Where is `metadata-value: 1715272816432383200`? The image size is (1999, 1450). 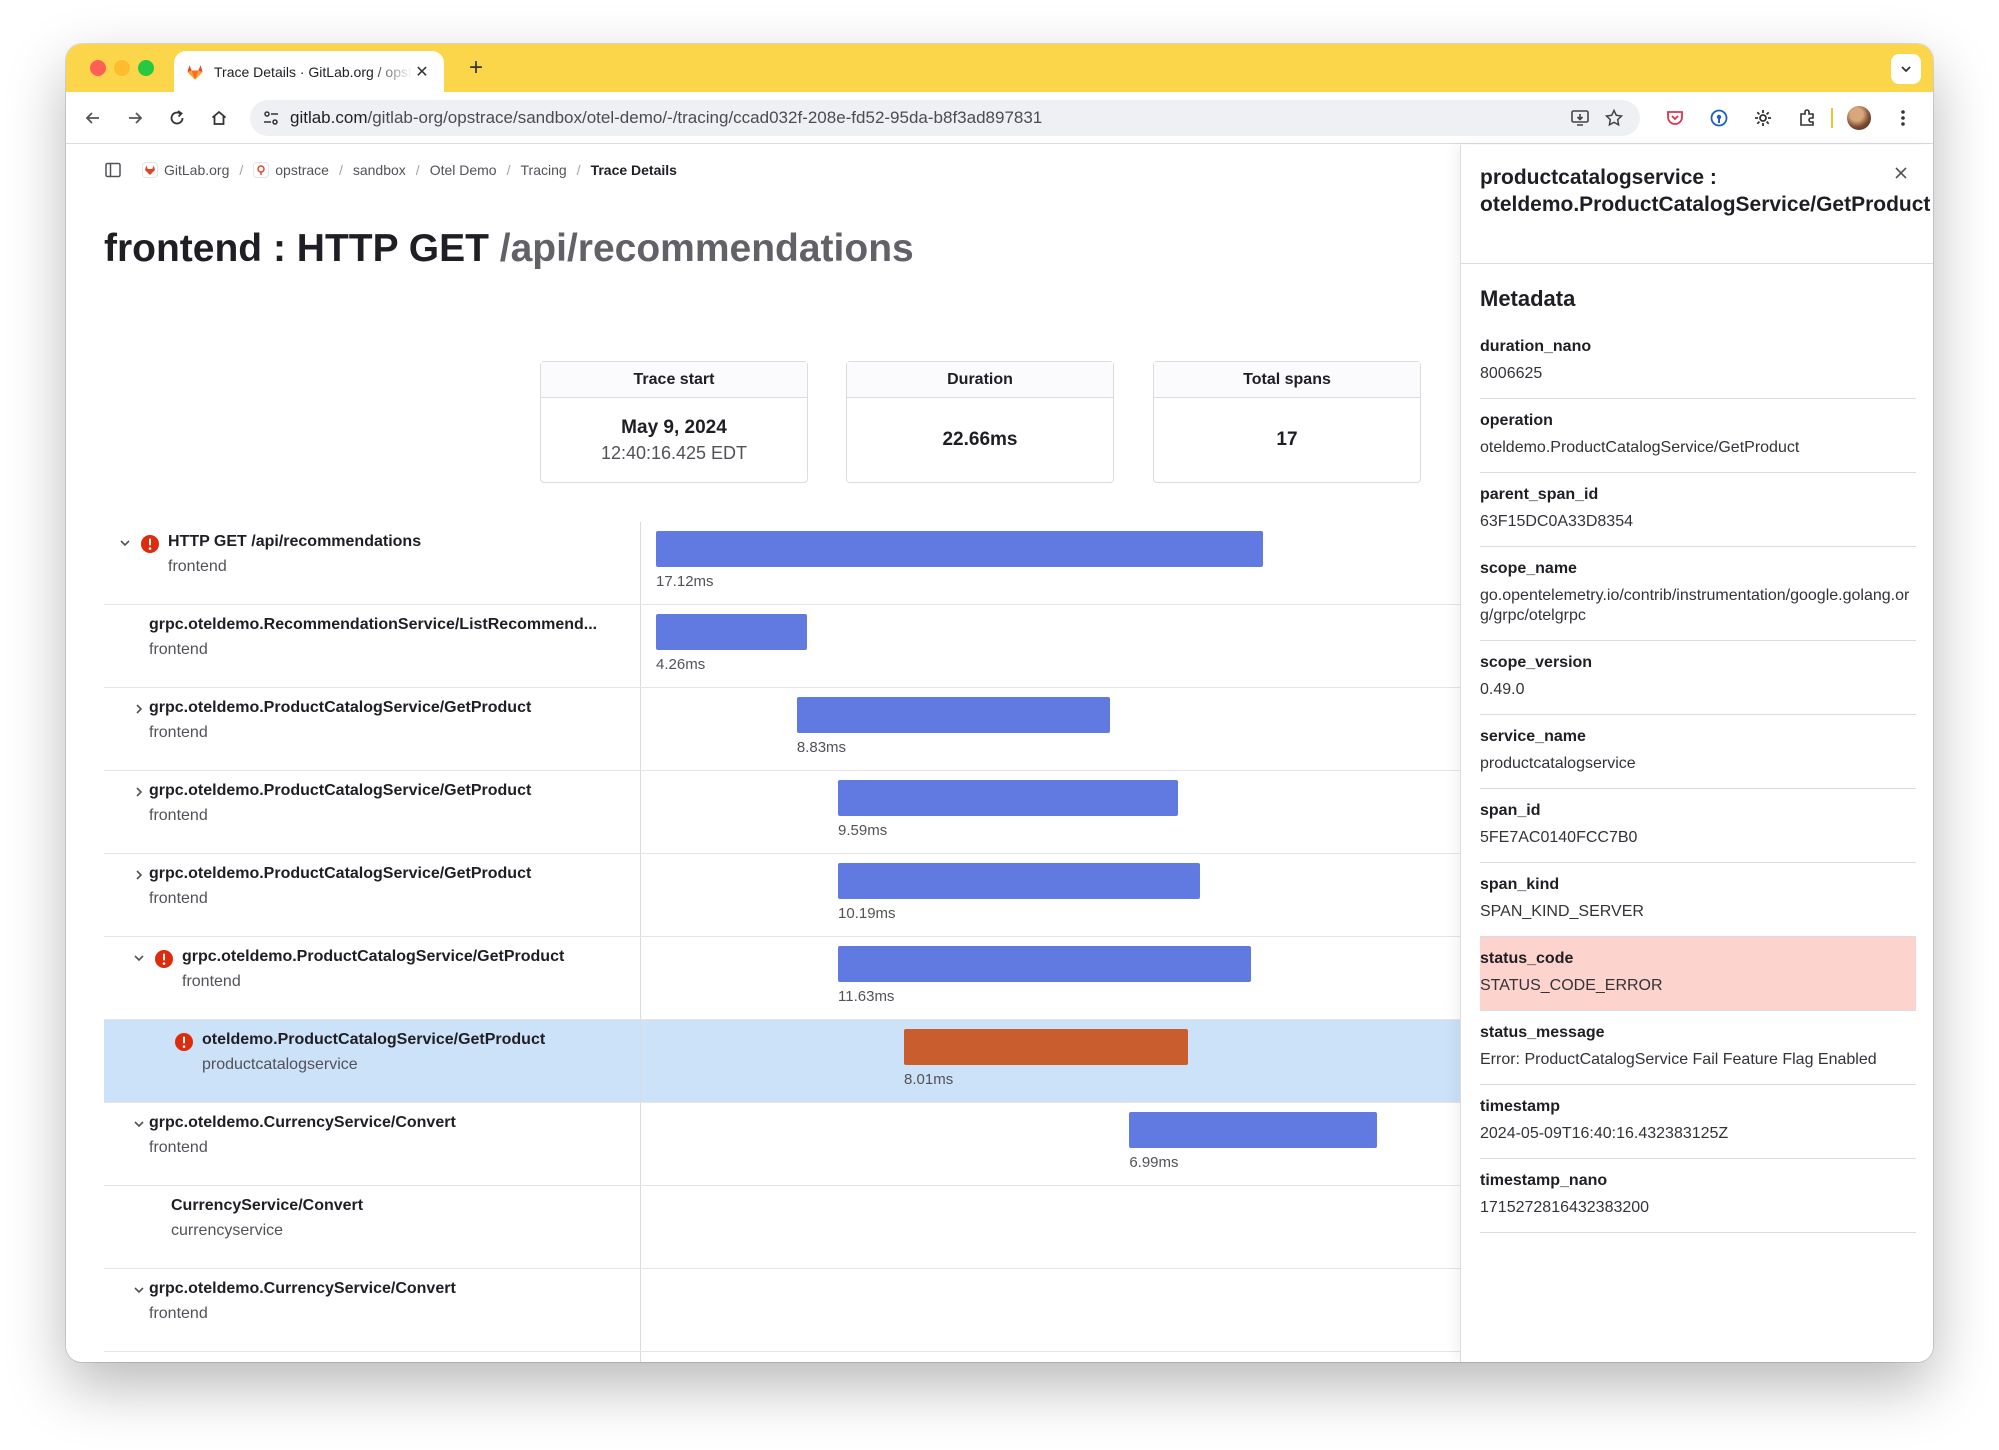
metadata-value: 1715272816432383200 is located at coordinates (1565, 1207).